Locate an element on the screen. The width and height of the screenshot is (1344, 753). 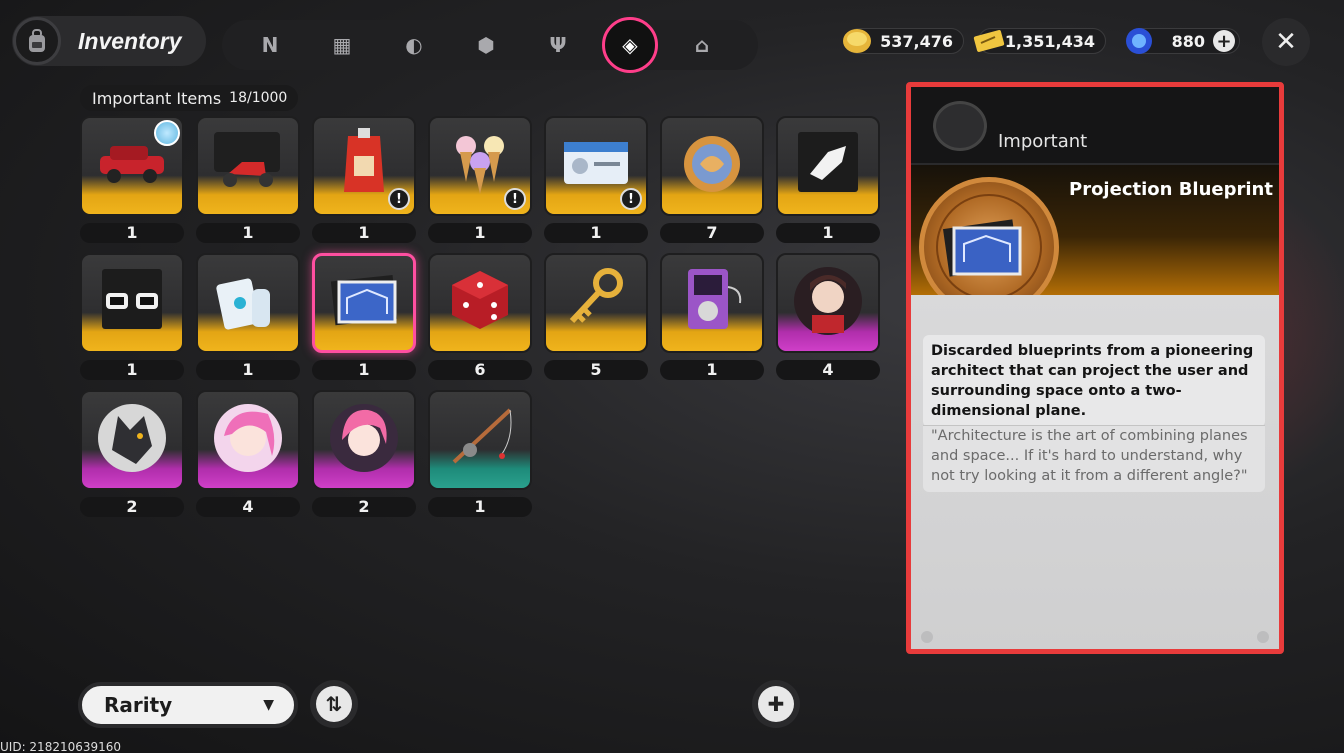
ticket-icon is located at coordinates (989, 41).